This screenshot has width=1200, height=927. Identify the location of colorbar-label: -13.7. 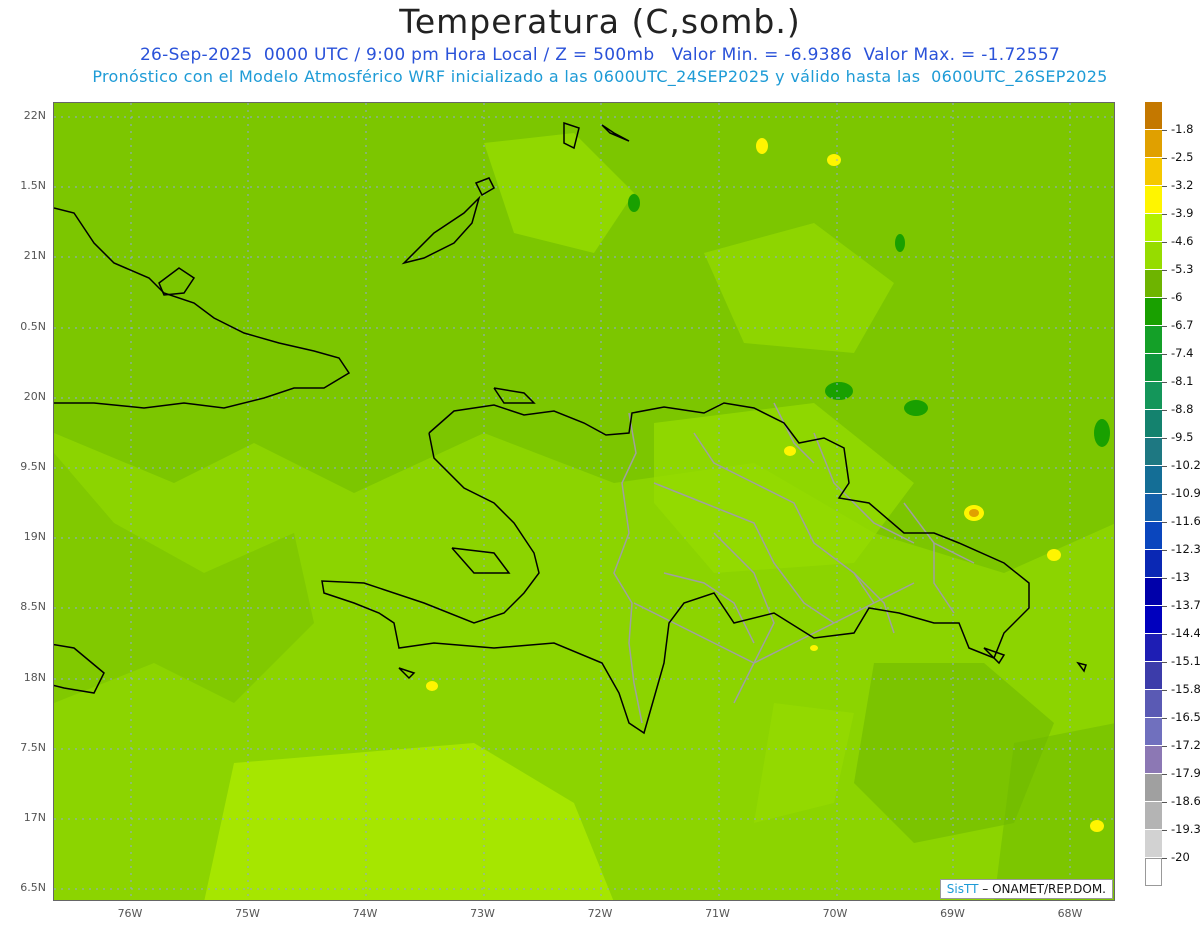
(1185, 605).